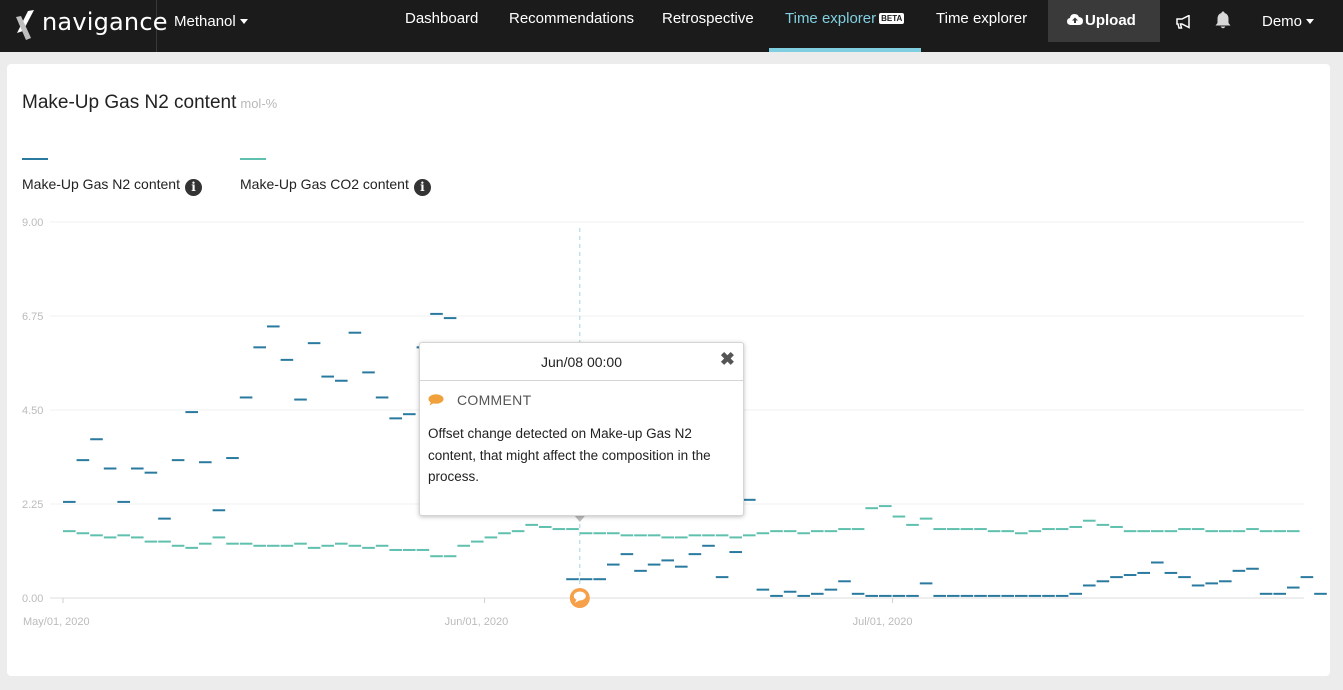 The height and width of the screenshot is (690, 1343). Describe the element at coordinates (32, 317) in the screenshot. I see `y-tick-label: 6.75` at that location.